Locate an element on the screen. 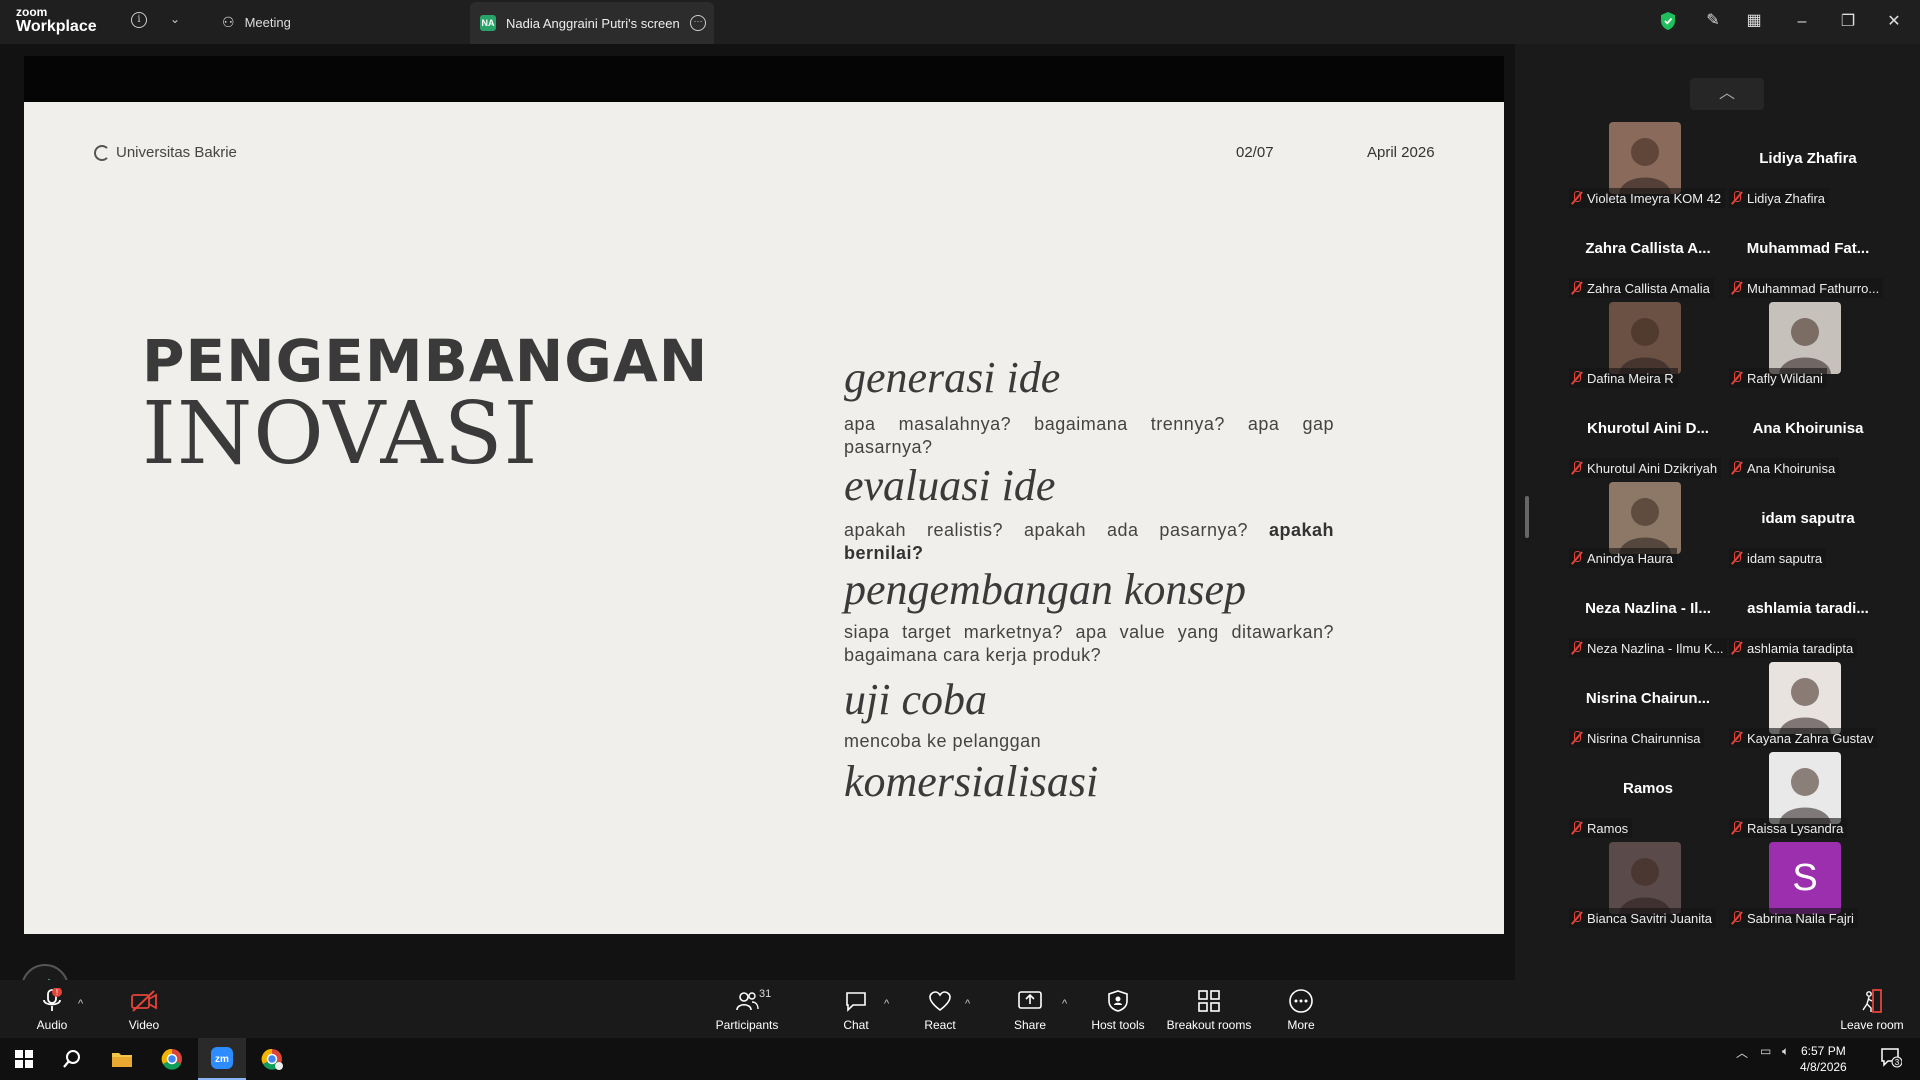 This screenshot has width=1920, height=1080. university-logo: Universitas Bakrie is located at coordinates (165, 152).